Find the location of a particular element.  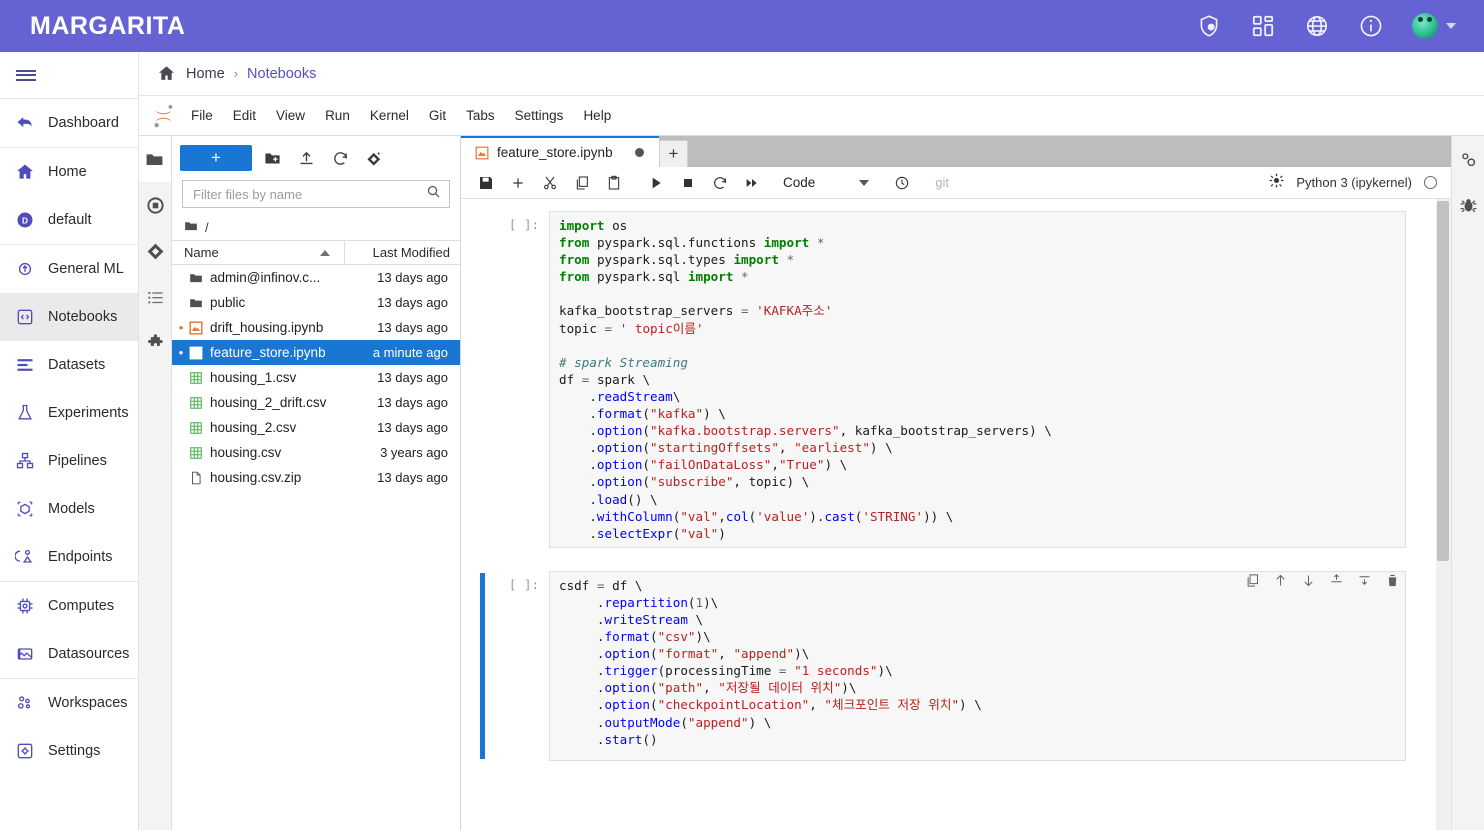

notebook-tab: feature_store.ipynb is located at coordinates (560, 151).